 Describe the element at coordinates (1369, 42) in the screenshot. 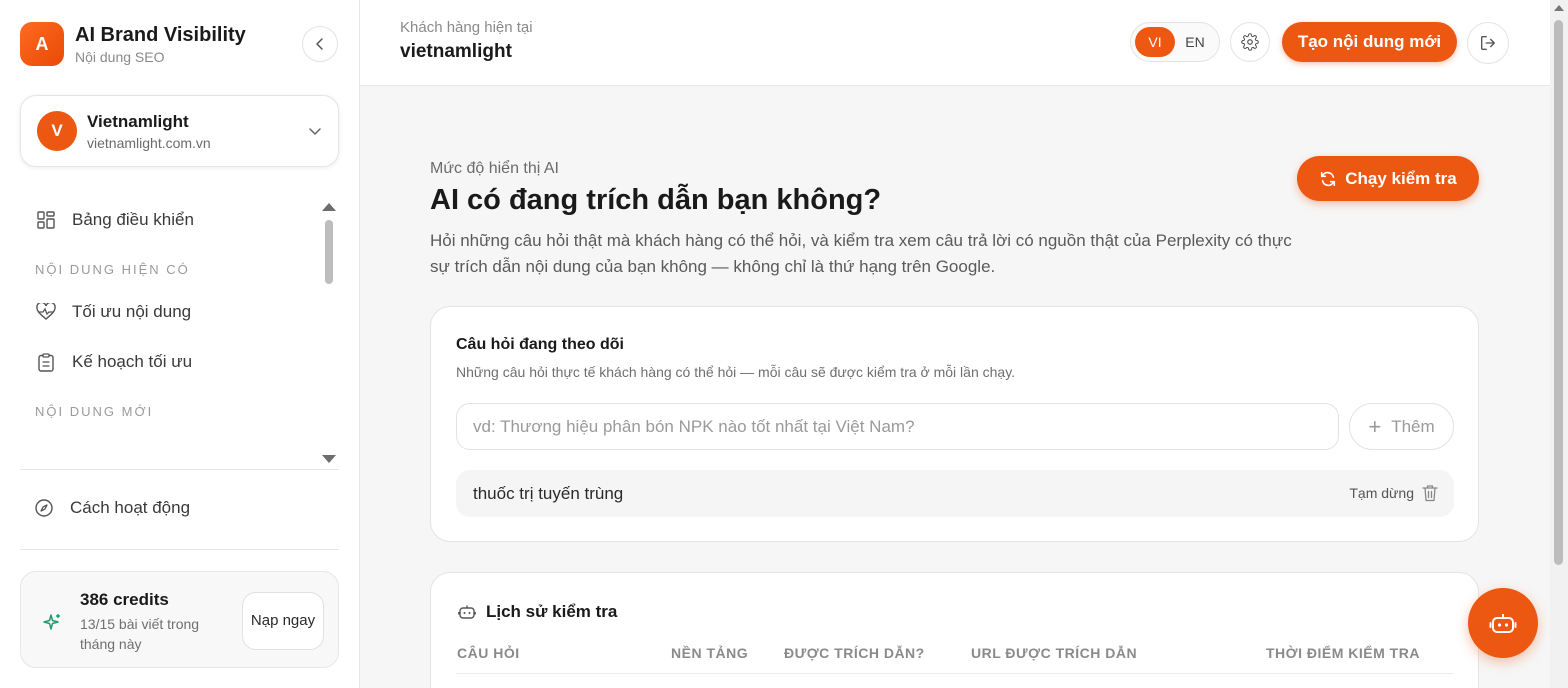

I see `new-content-button: Tạo nội dung mới` at that location.